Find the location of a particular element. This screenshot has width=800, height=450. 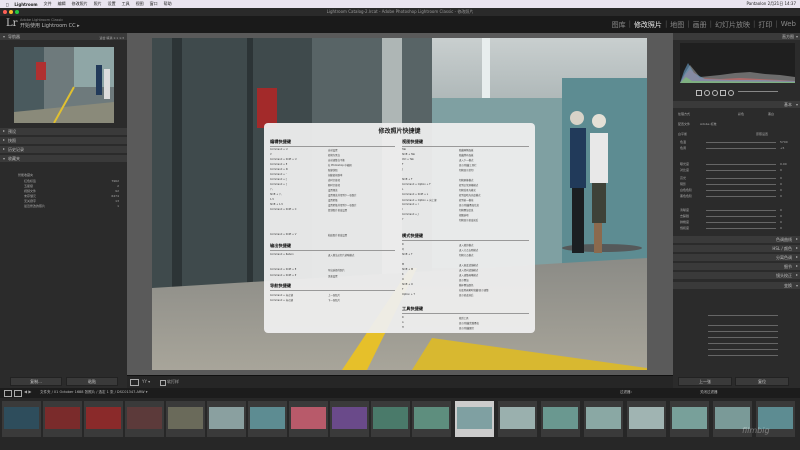

grid-view-icon is located at coordinates (8, 393).